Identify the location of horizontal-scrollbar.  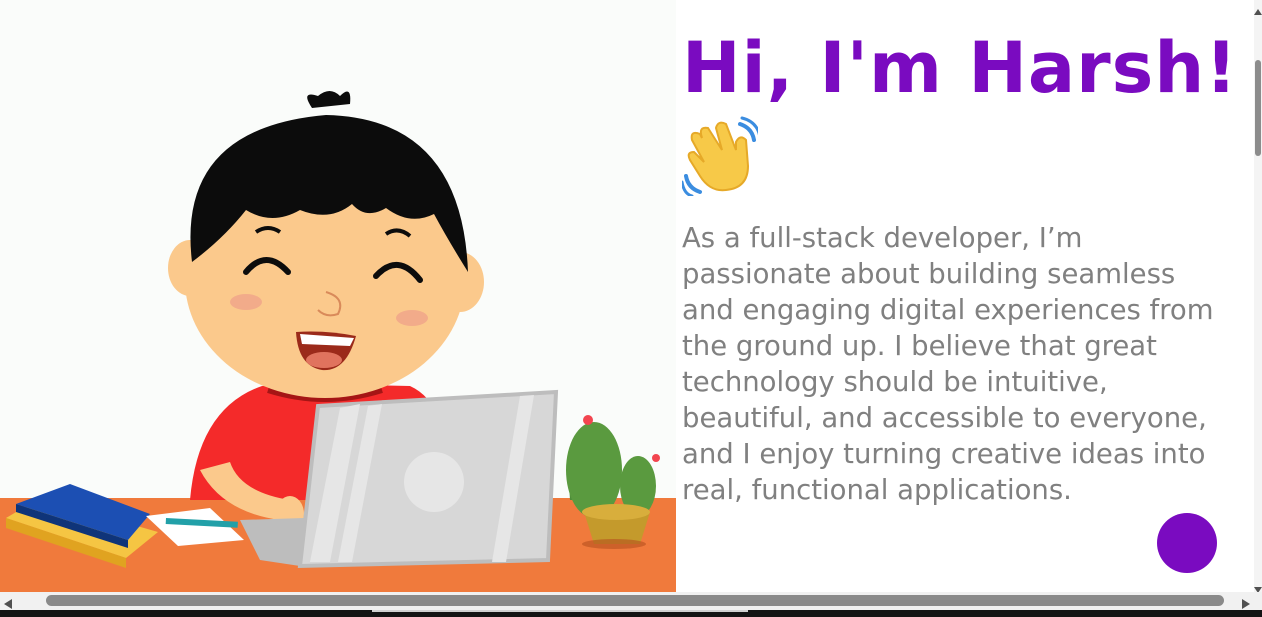
(631, 601).